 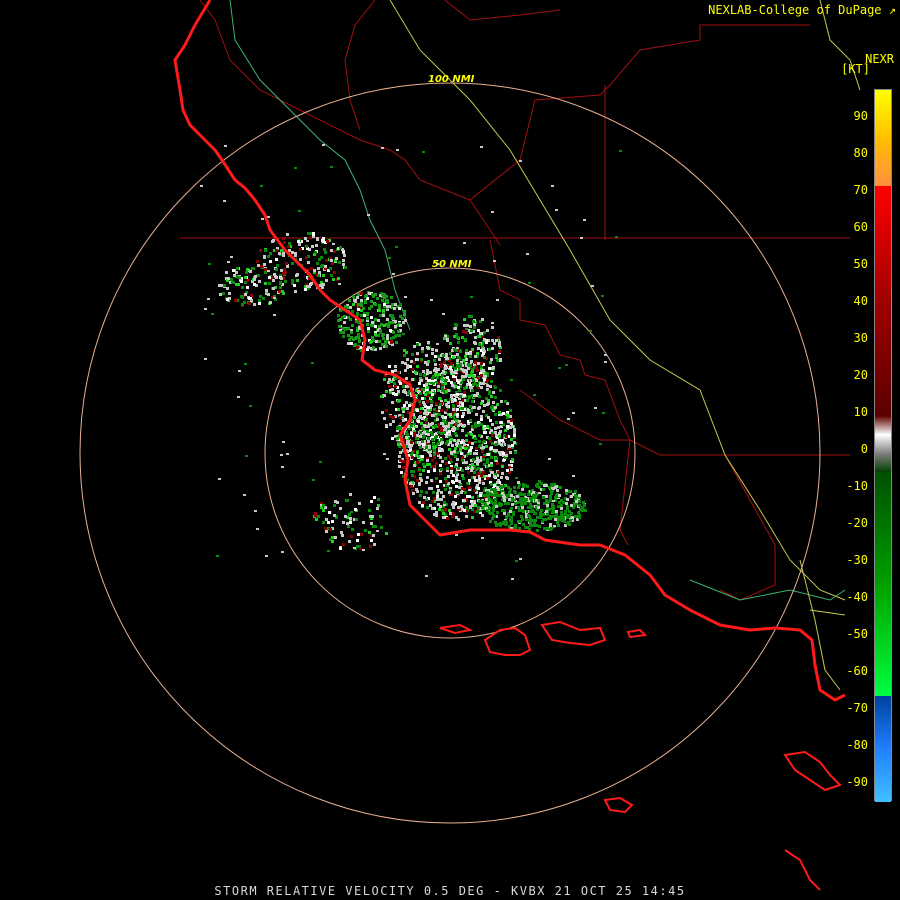 What do you see at coordinates (892, 10) in the screenshot?
I see `external-link-icon: ↗` at bounding box center [892, 10].